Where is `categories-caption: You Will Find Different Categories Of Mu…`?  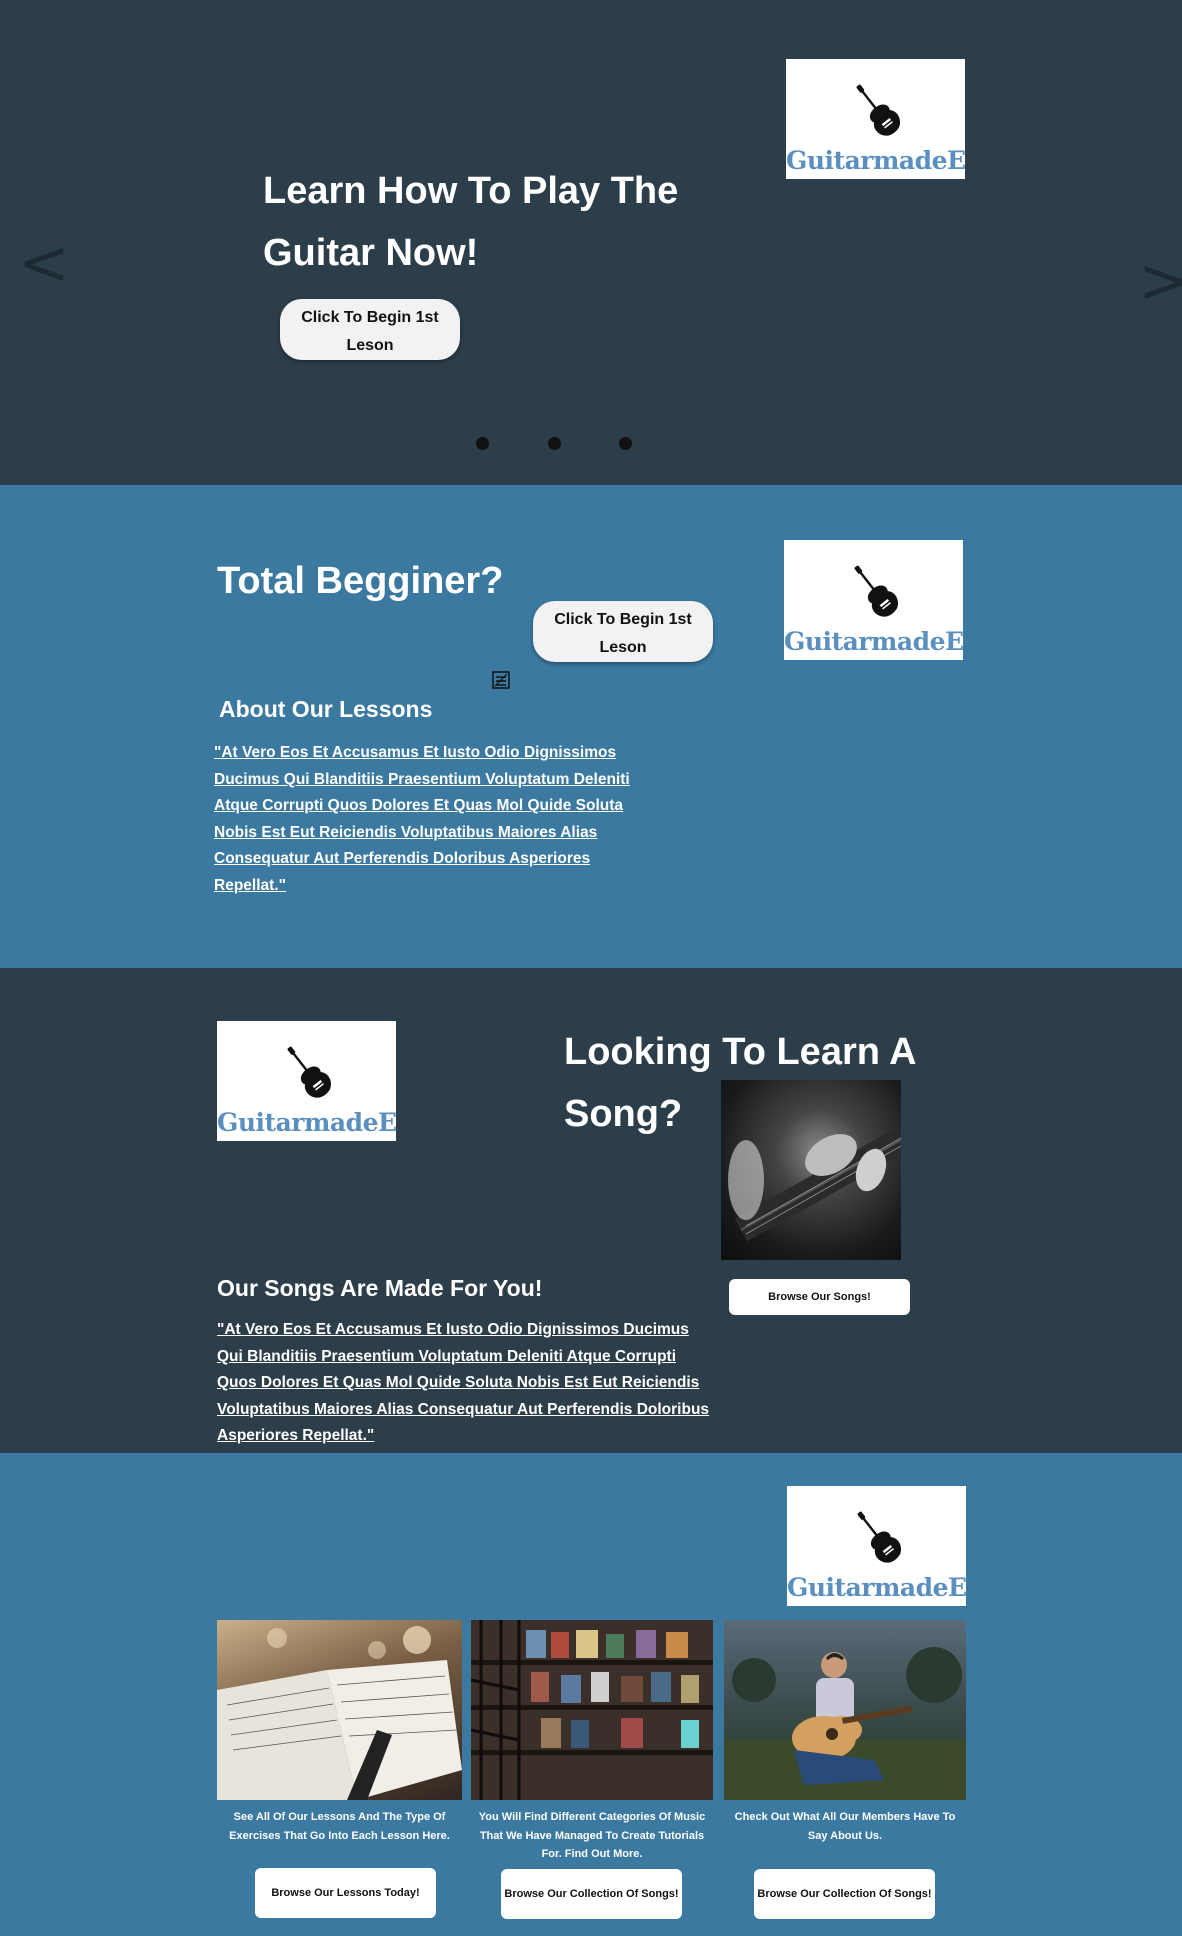 categories-caption: You Will Find Different Categories Of Mu… is located at coordinates (592, 1835).